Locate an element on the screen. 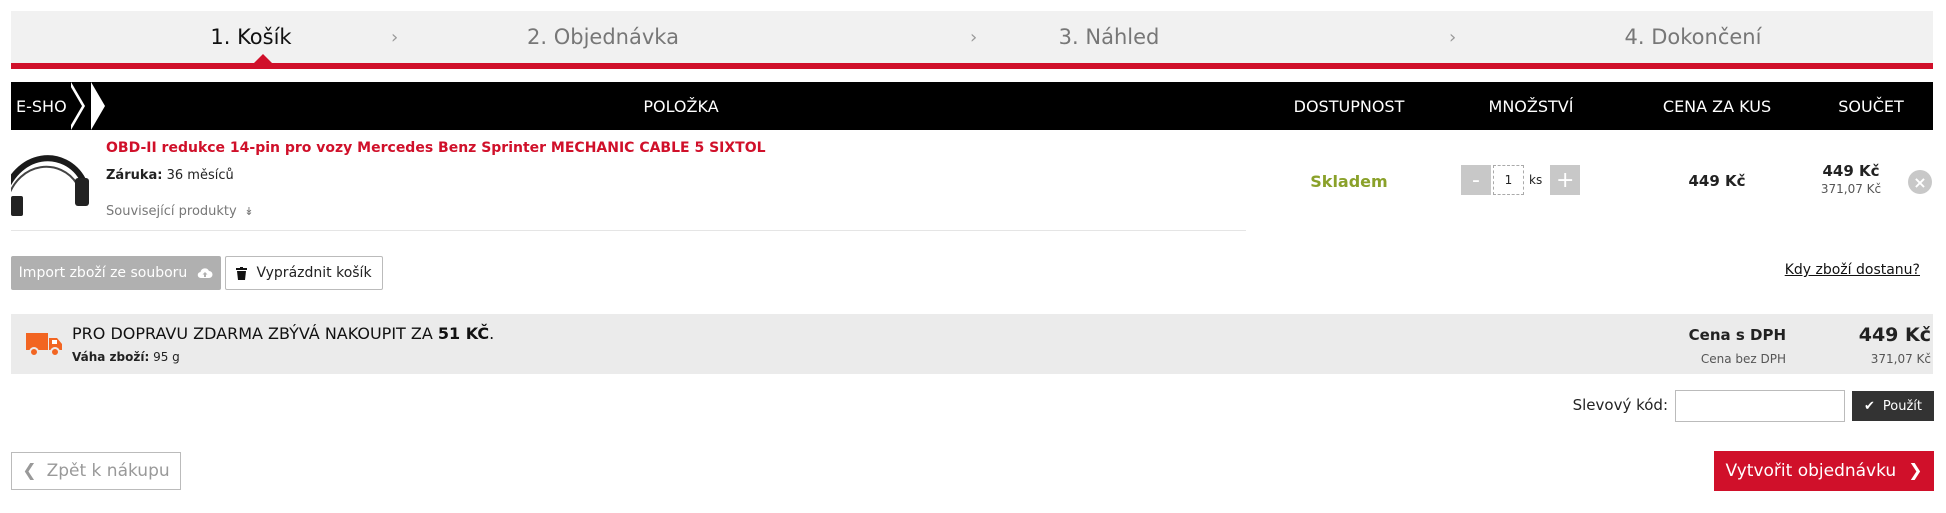  empty-cart-label: Vyprázdnit košík is located at coordinates (314, 273).